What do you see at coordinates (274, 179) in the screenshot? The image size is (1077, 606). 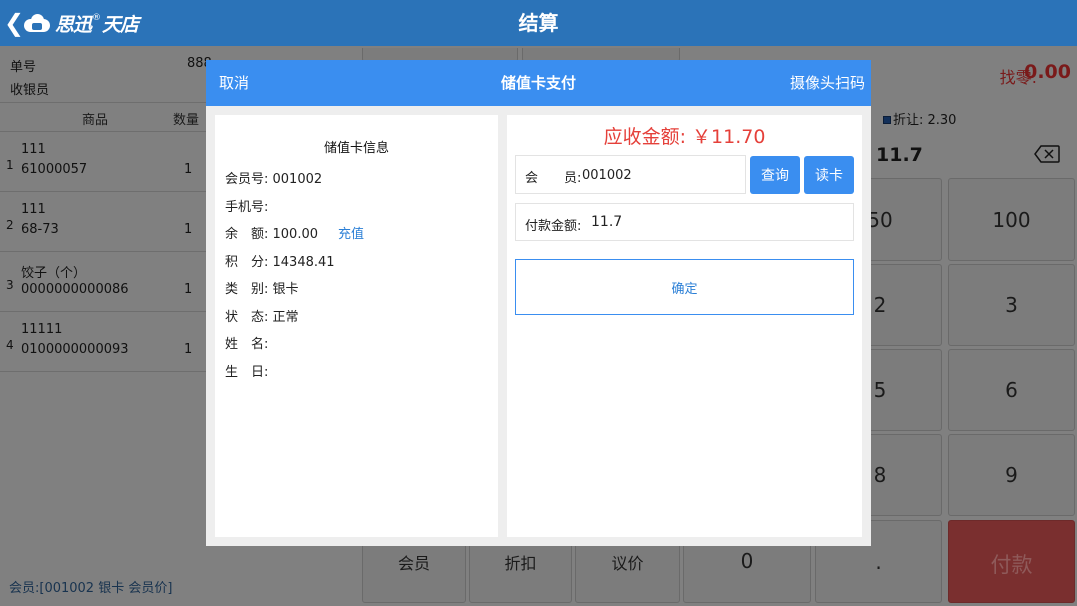 I see `member-no: 会员号: 001002` at bounding box center [274, 179].